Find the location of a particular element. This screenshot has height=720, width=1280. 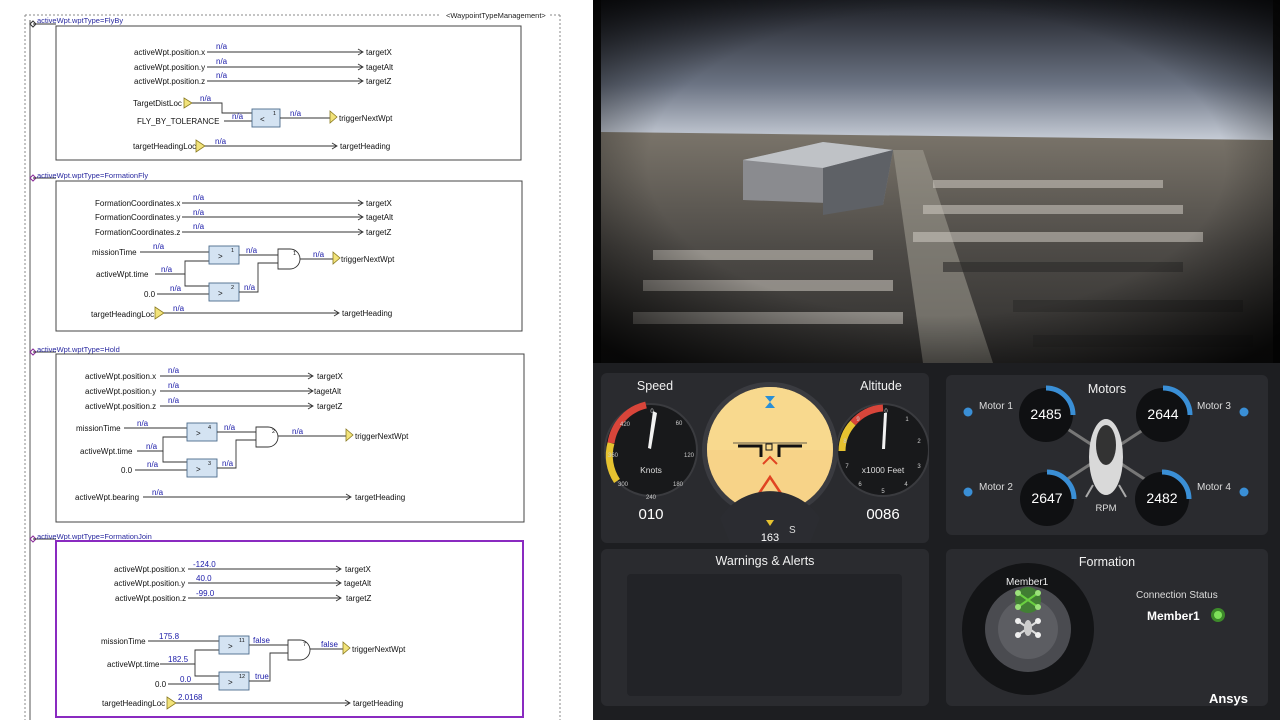

motor-2-rpm: 2647 is located at coordinates (1047, 498).